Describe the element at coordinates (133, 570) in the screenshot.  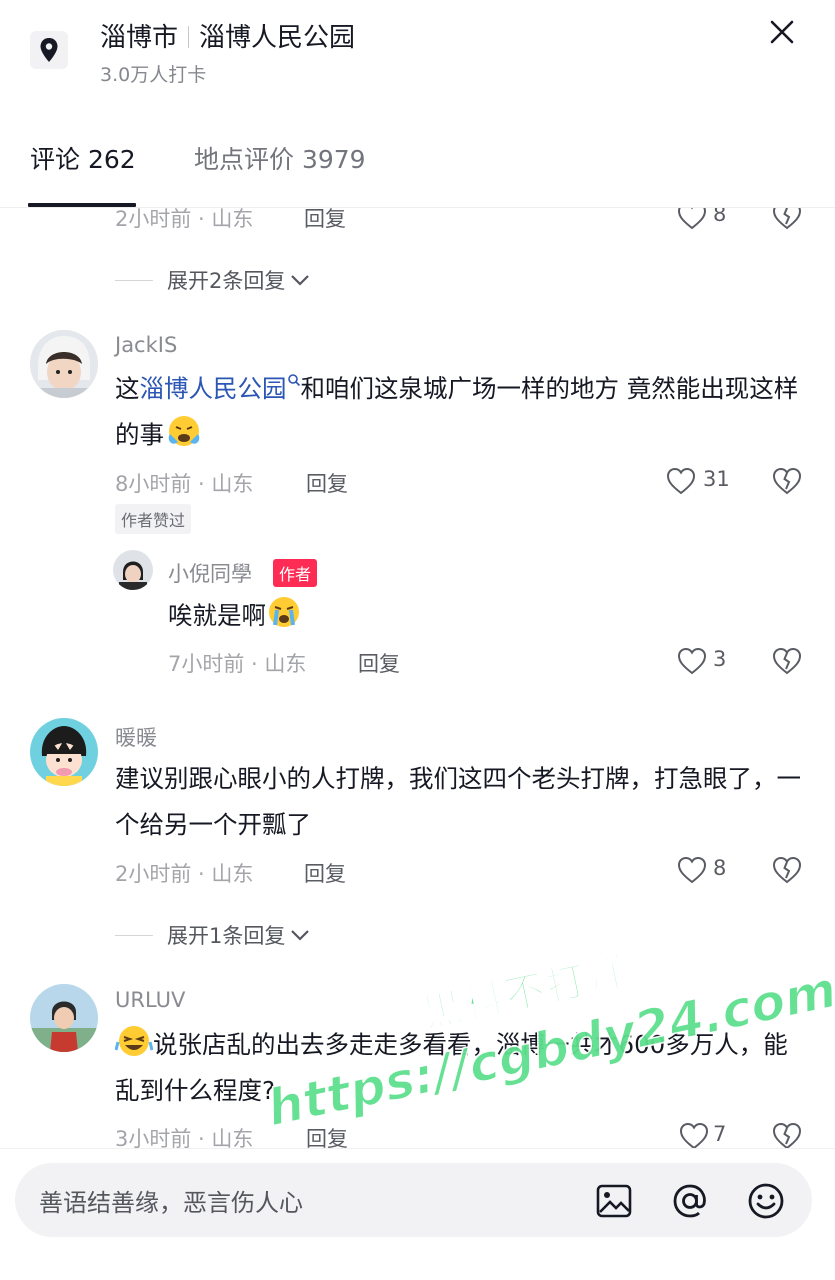
I see `reply-avatar` at that location.